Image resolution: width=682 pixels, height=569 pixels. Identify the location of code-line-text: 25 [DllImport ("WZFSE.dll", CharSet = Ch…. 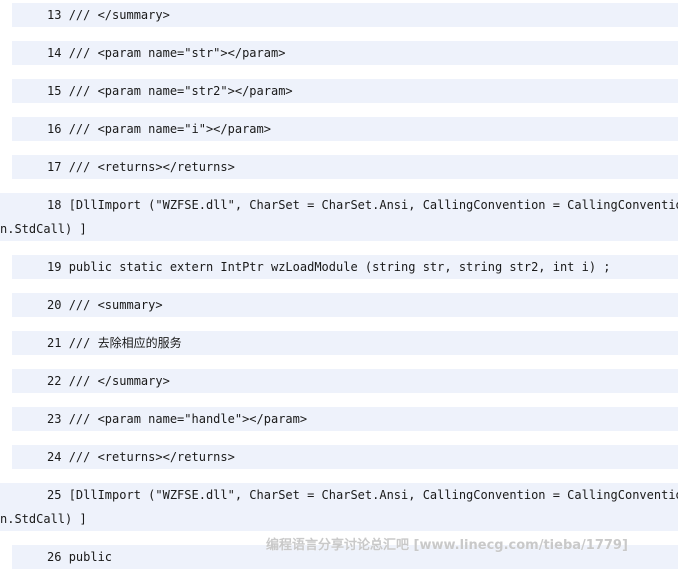
(362, 495).